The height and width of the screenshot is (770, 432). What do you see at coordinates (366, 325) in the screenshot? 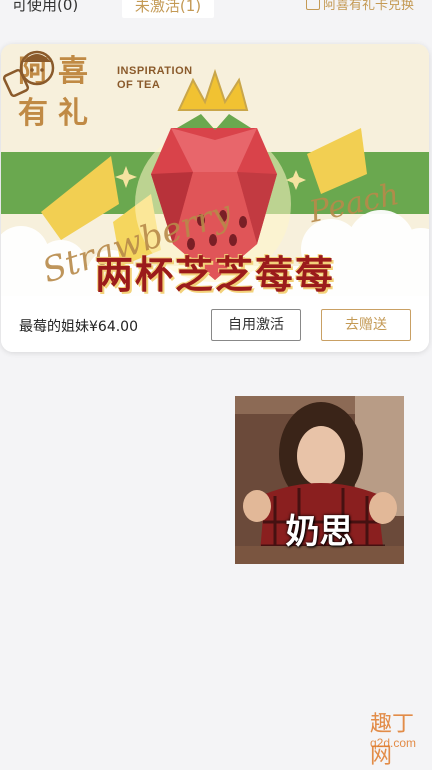
I see `send-gift-button: 去赠送` at bounding box center [366, 325].